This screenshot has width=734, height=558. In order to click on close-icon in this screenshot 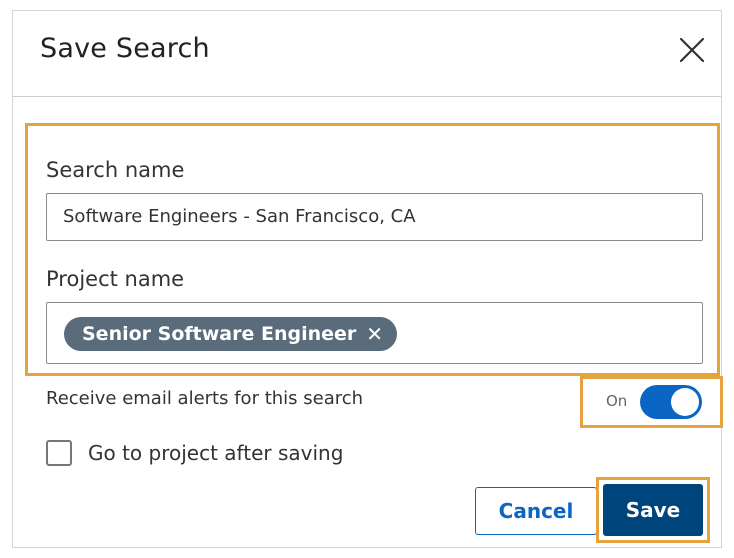, I will do `click(692, 50)`.